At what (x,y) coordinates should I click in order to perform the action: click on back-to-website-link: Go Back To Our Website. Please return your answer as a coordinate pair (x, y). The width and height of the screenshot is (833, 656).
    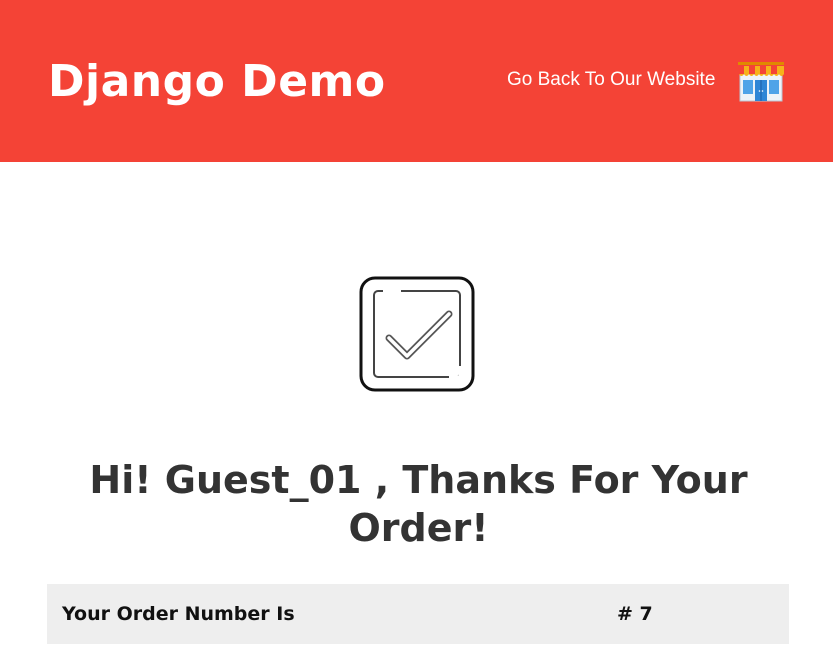
    Looking at the image, I should click on (611, 80).